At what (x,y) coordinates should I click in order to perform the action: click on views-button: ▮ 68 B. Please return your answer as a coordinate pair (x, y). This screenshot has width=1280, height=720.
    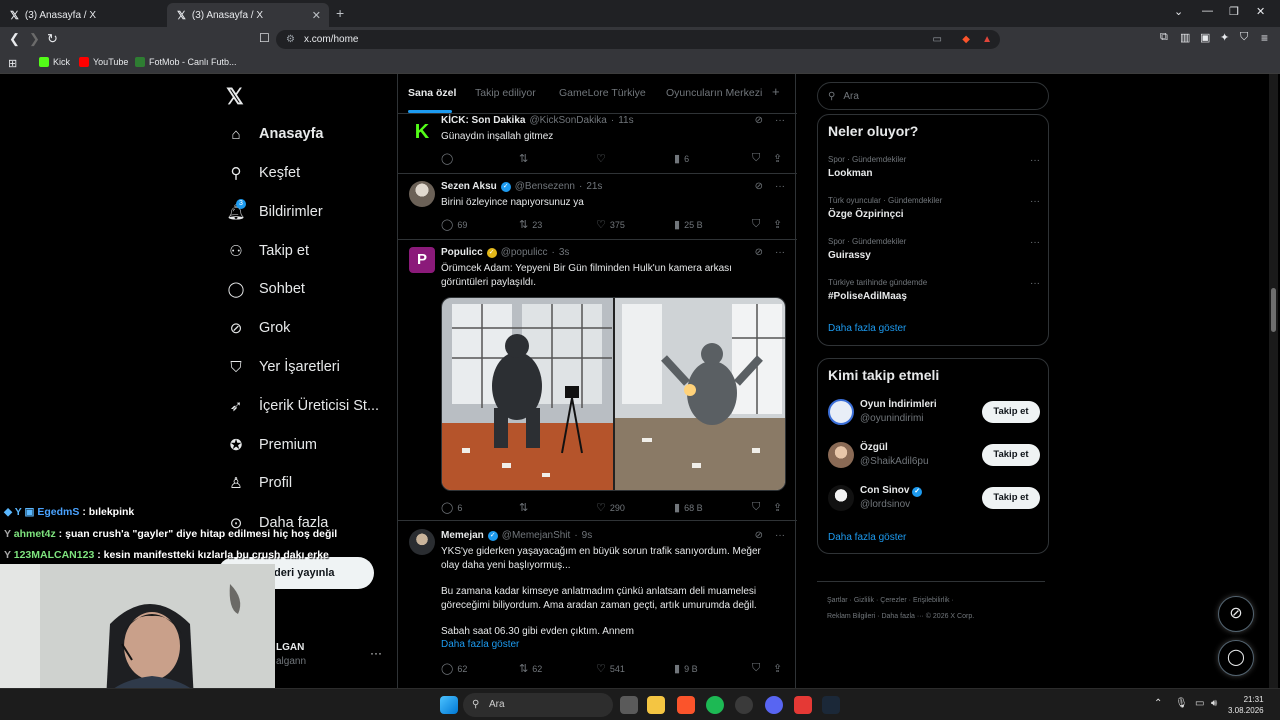
    Looking at the image, I should click on (688, 507).